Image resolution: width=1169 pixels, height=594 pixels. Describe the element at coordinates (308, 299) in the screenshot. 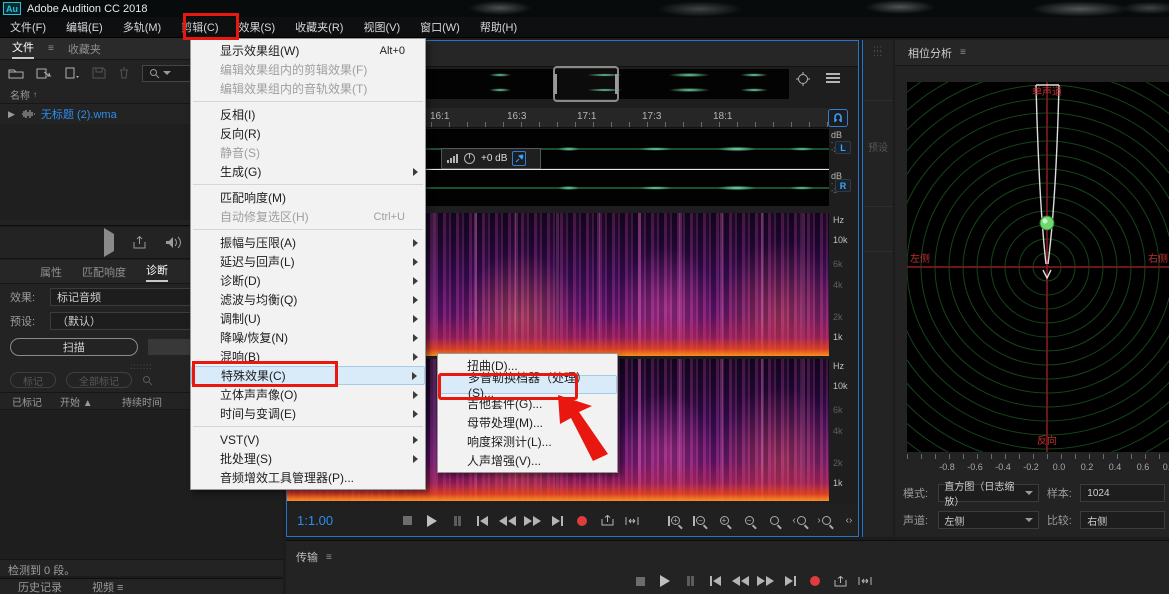

I see `menu-item-filter-eq: 滤波与均衡(Q)` at that location.